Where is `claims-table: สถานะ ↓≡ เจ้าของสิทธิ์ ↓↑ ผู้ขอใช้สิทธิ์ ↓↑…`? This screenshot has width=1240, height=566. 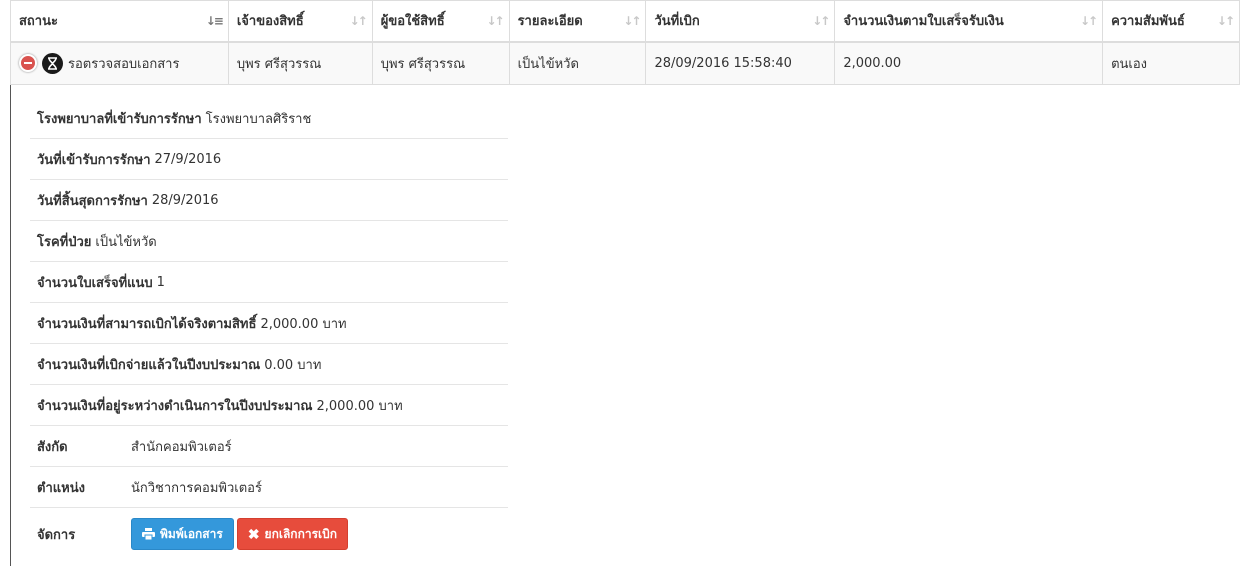 claims-table: สถานะ ↓≡ เจ้าของสิทธิ์ ↓↑ ผู้ขอใช้สิทธิ์ ↓↑… is located at coordinates (625, 42).